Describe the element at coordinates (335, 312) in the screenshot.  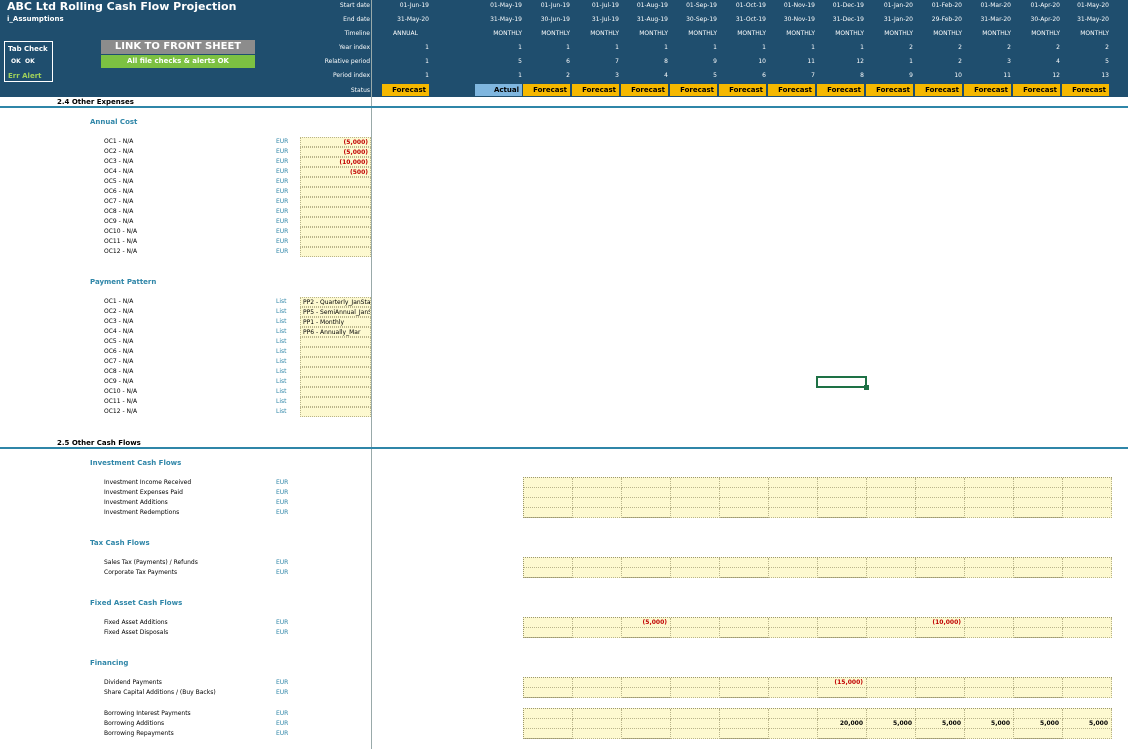
I see `dropdown-cell: PP5 - SemiAnnual_JanStart` at that location.